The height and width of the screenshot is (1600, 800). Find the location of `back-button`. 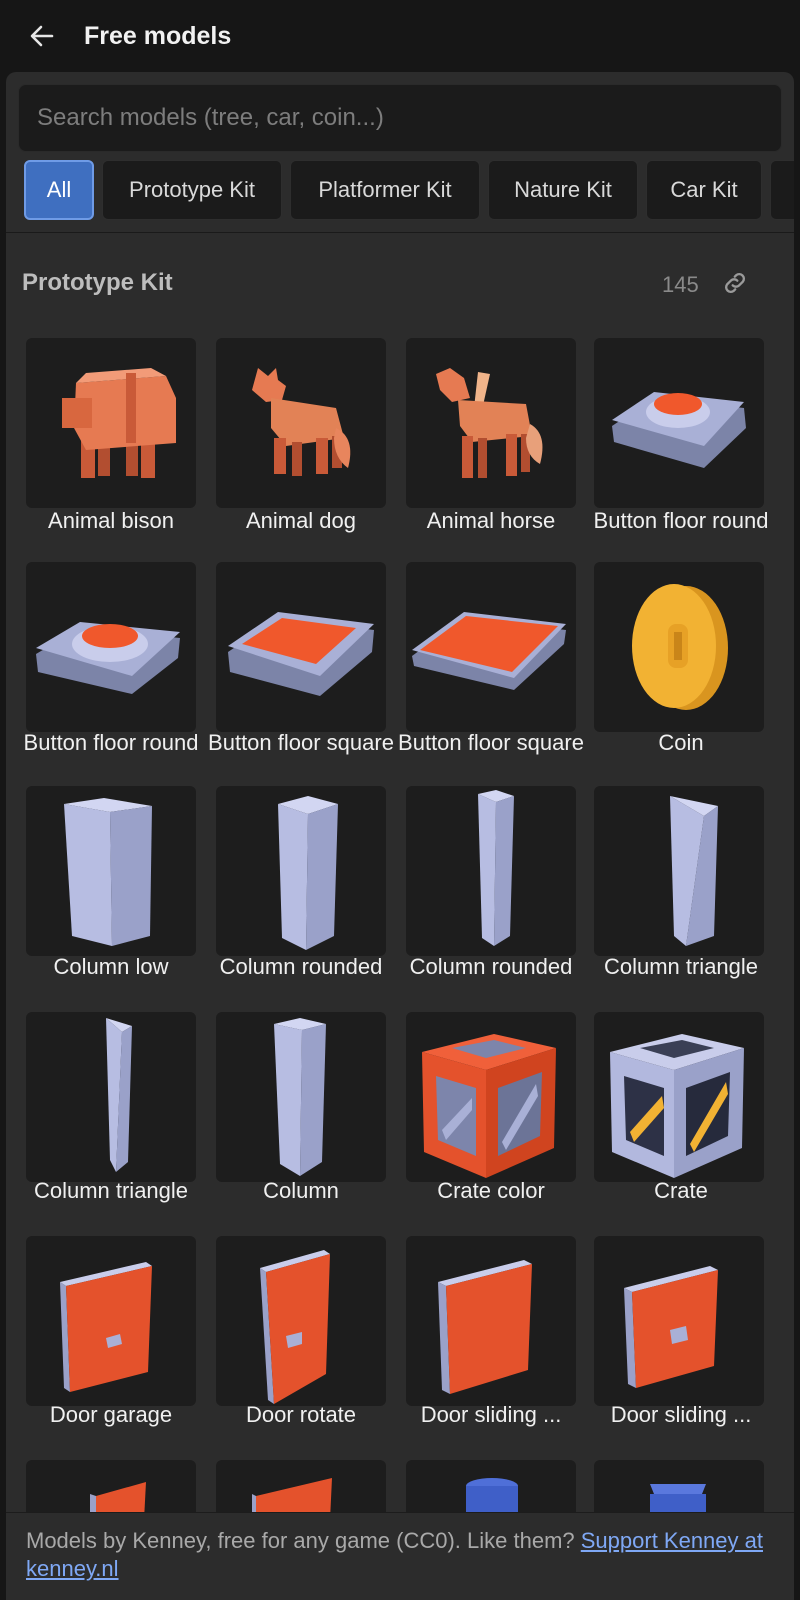

back-button is located at coordinates (42, 36).